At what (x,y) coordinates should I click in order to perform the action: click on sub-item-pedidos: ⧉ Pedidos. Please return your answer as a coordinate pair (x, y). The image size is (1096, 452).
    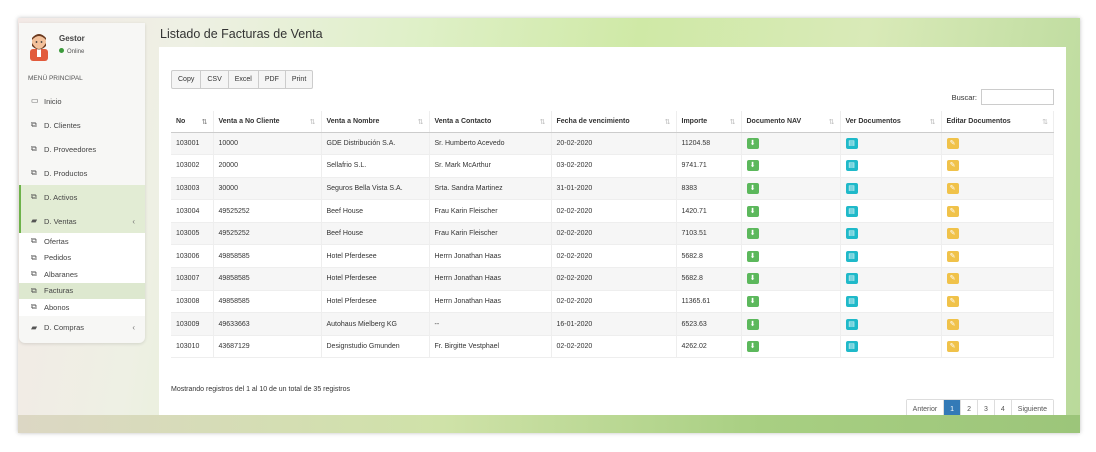
    Looking at the image, I should click on (82, 258).